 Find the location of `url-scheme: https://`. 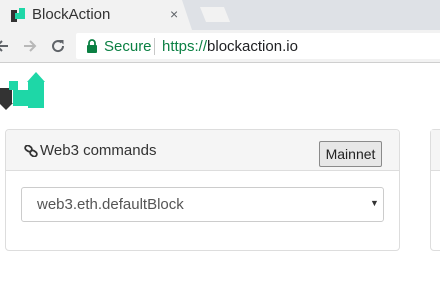

url-scheme: https:// is located at coordinates (185, 46).